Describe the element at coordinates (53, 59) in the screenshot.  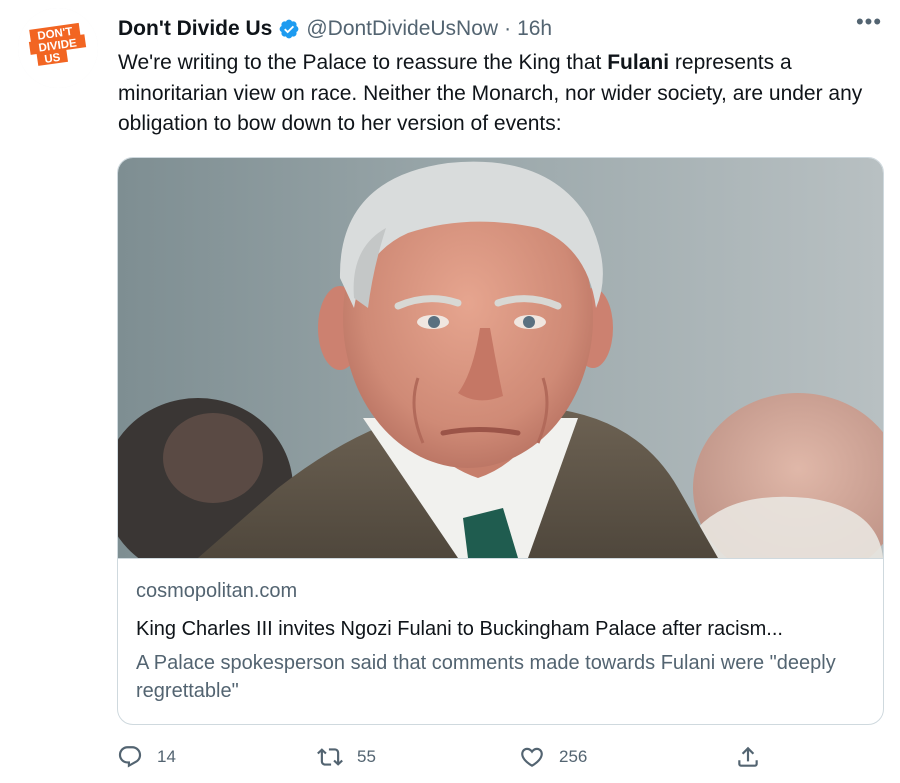
I see `svg-text: US` at that location.